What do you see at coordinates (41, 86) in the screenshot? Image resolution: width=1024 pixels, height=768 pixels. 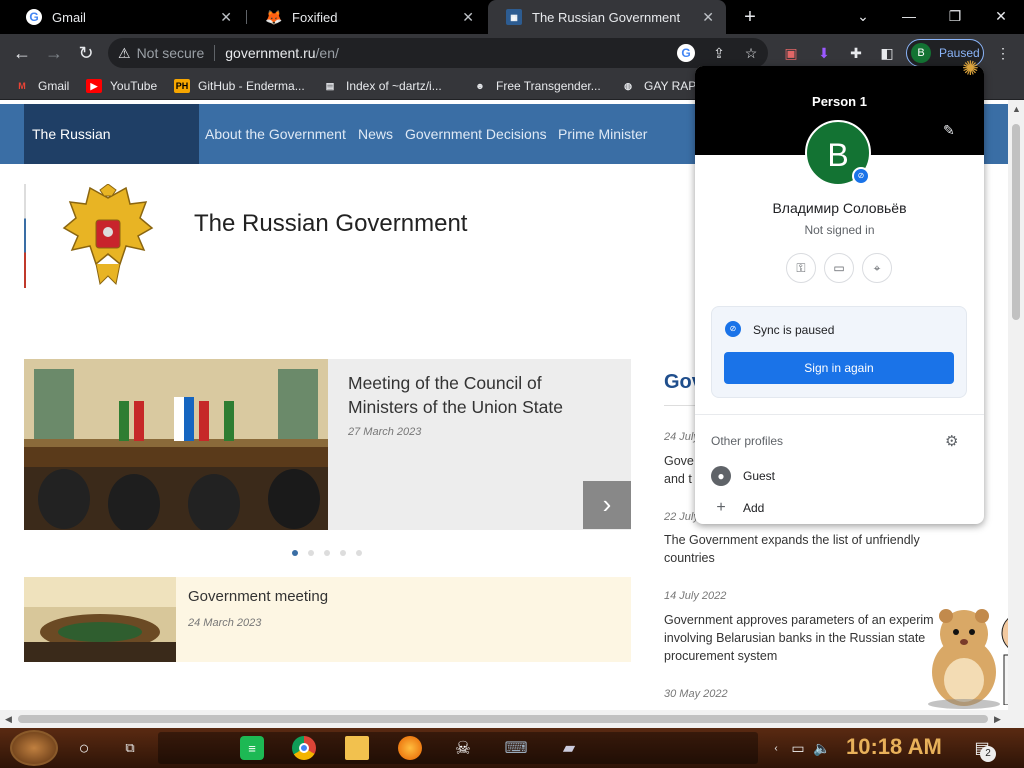 I see `bookmark-item: M Gmail` at bounding box center [41, 86].